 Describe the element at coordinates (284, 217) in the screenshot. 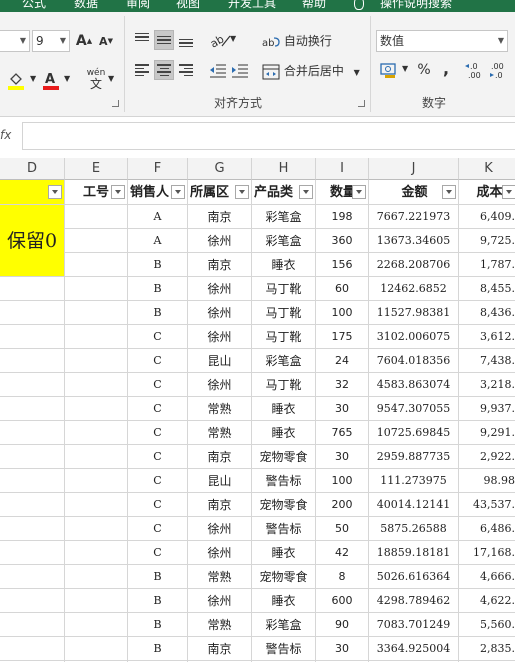

I see `grid-cell: 彩笔盒` at that location.